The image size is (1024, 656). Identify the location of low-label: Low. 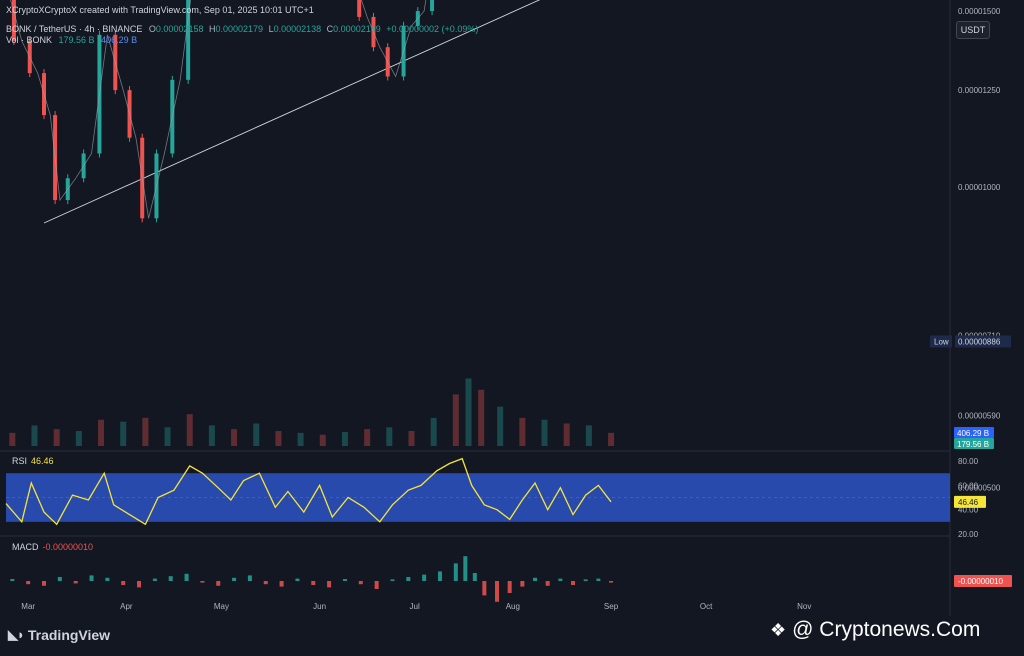
(941, 341).